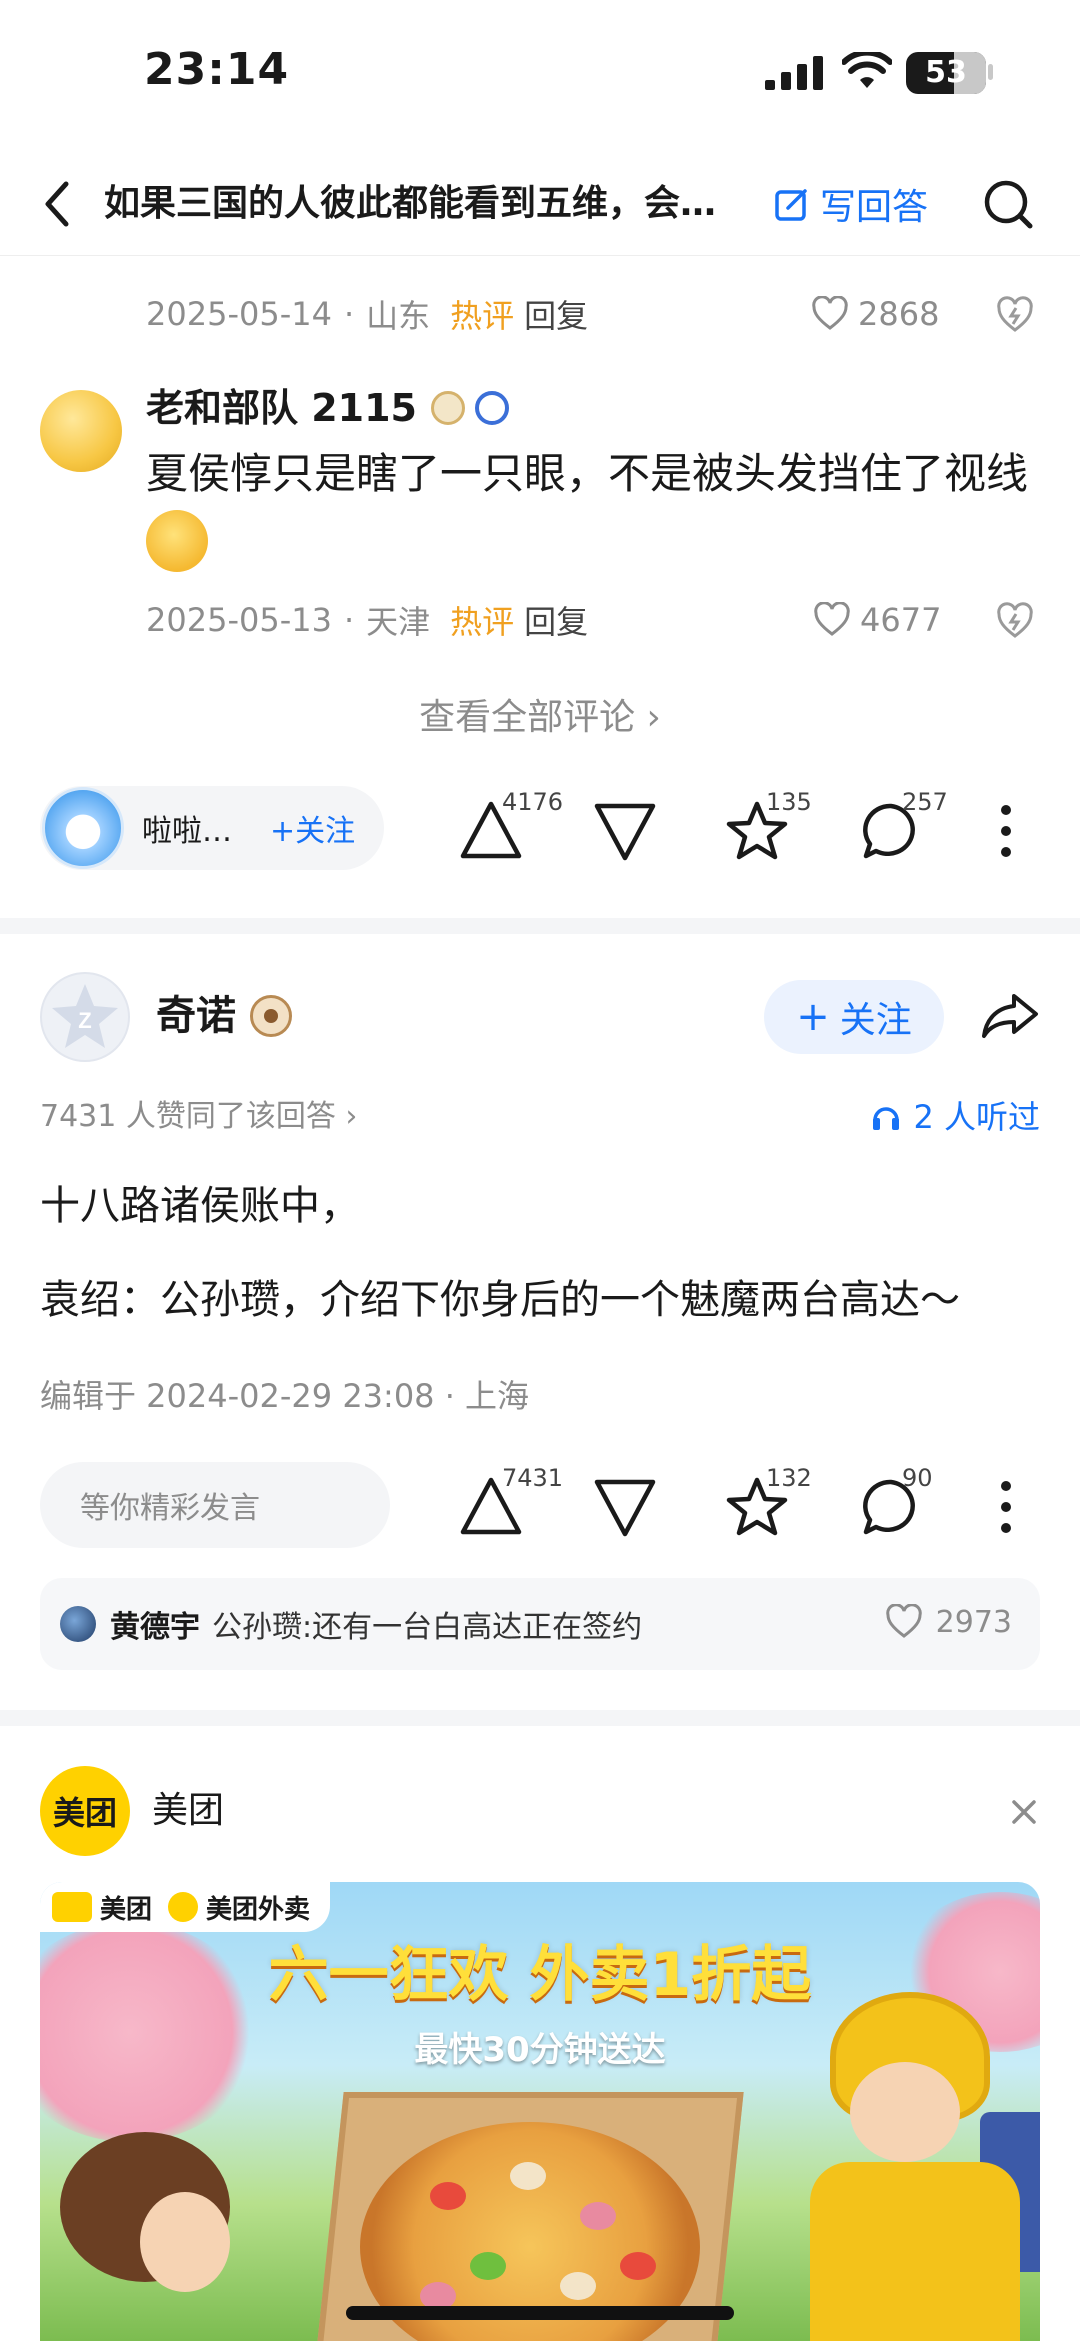  I want to click on upvote-count: 4176, so click(533, 802).